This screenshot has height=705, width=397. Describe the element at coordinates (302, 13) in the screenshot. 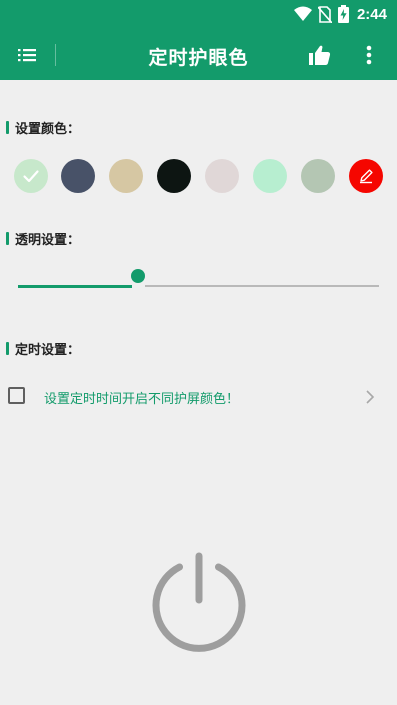

I see `wifi-icon` at that location.